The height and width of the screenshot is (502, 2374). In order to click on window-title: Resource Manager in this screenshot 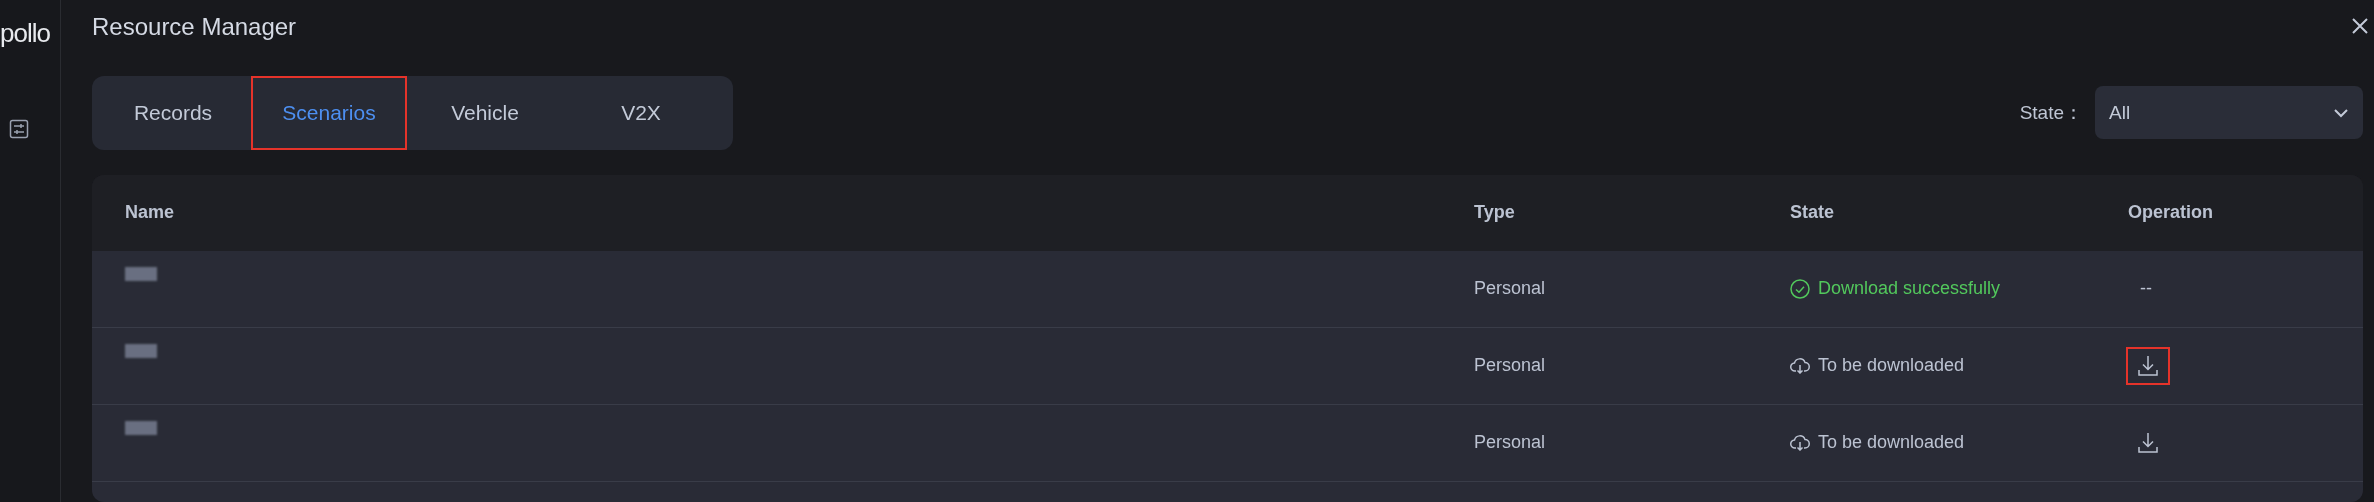, I will do `click(194, 27)`.